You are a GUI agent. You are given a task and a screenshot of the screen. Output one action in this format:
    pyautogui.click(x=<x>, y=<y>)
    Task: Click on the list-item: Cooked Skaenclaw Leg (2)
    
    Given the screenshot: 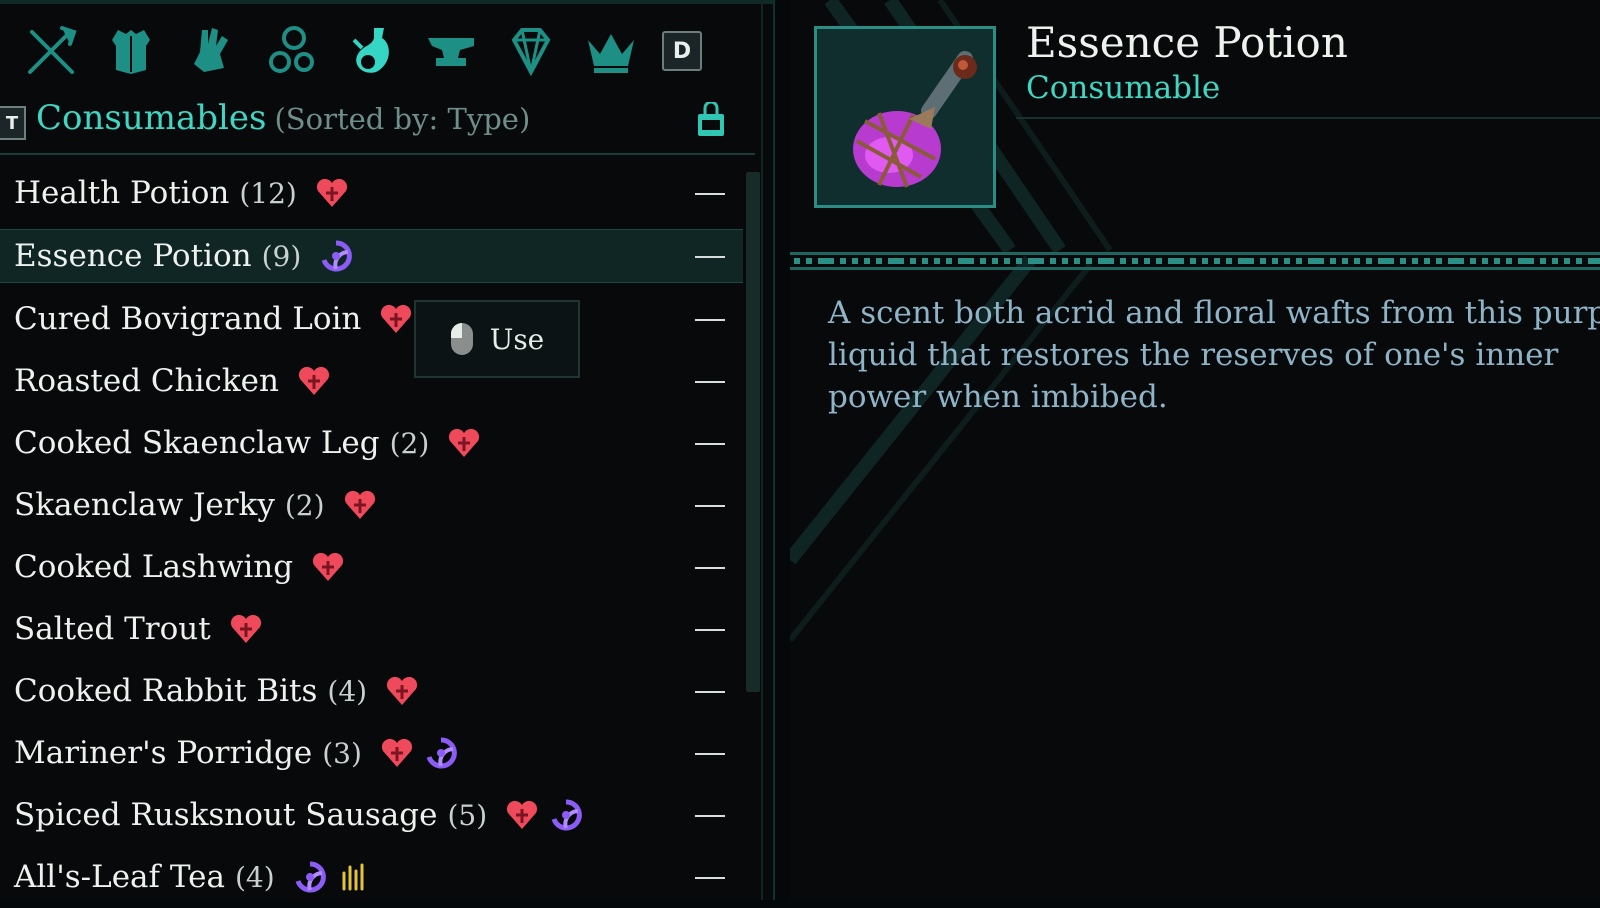 What is the action you would take?
    pyautogui.click(x=372, y=443)
    